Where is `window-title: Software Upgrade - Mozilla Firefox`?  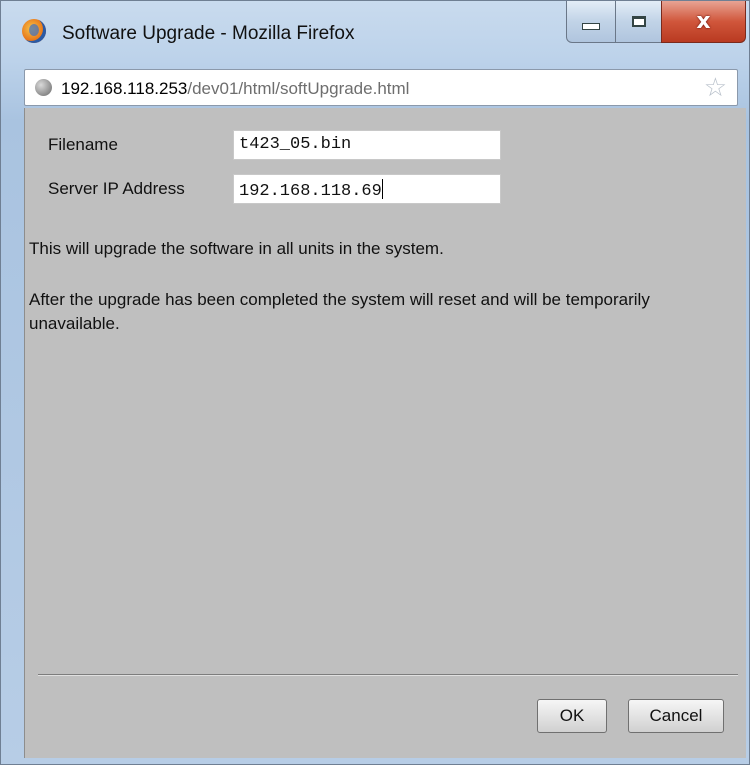
window-title: Software Upgrade - Mozilla Firefox is located at coordinates (208, 33).